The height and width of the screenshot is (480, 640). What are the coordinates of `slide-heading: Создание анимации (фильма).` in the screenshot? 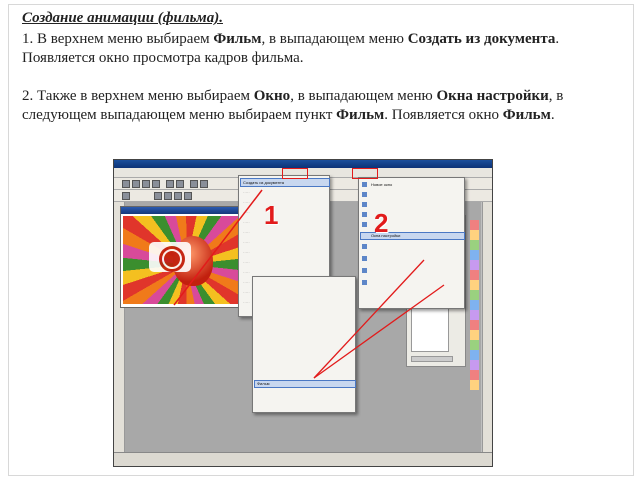 It's located at (122, 18).